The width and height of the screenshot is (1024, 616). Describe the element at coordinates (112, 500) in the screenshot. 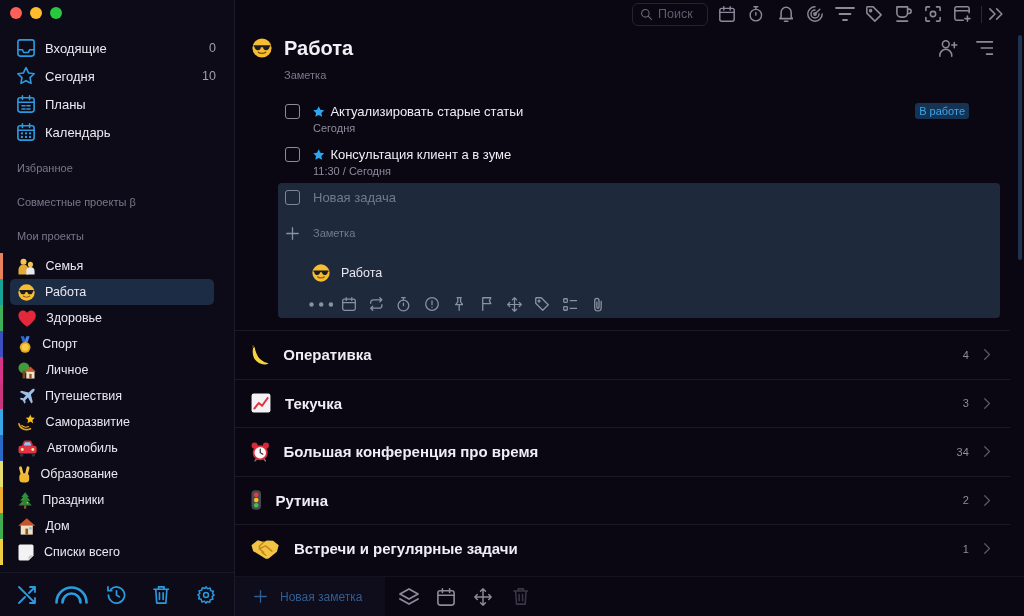

I see `project-item: Праздники` at that location.